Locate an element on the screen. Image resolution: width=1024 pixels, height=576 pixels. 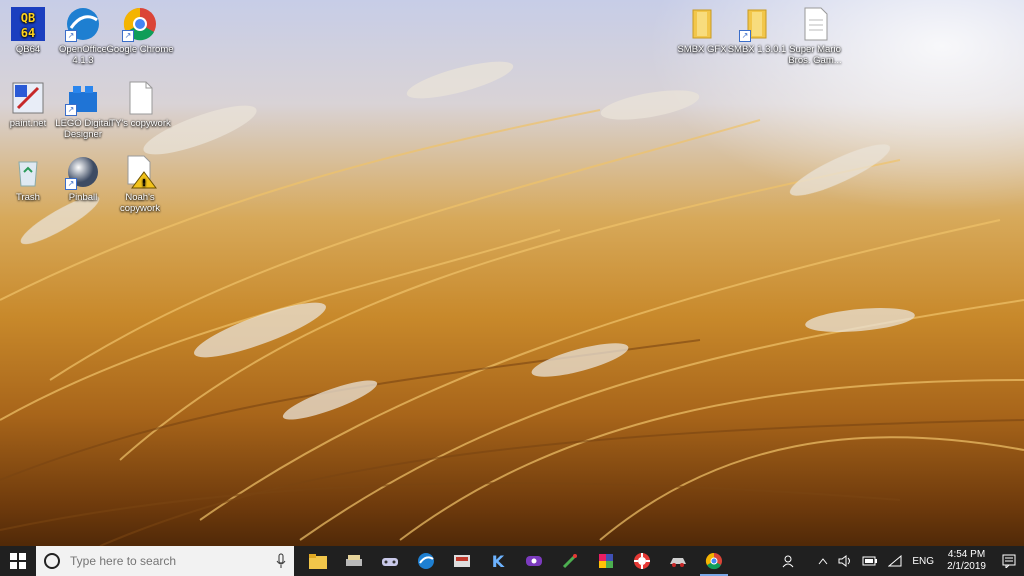
chrome-icon is located at coordinates (713, 561).